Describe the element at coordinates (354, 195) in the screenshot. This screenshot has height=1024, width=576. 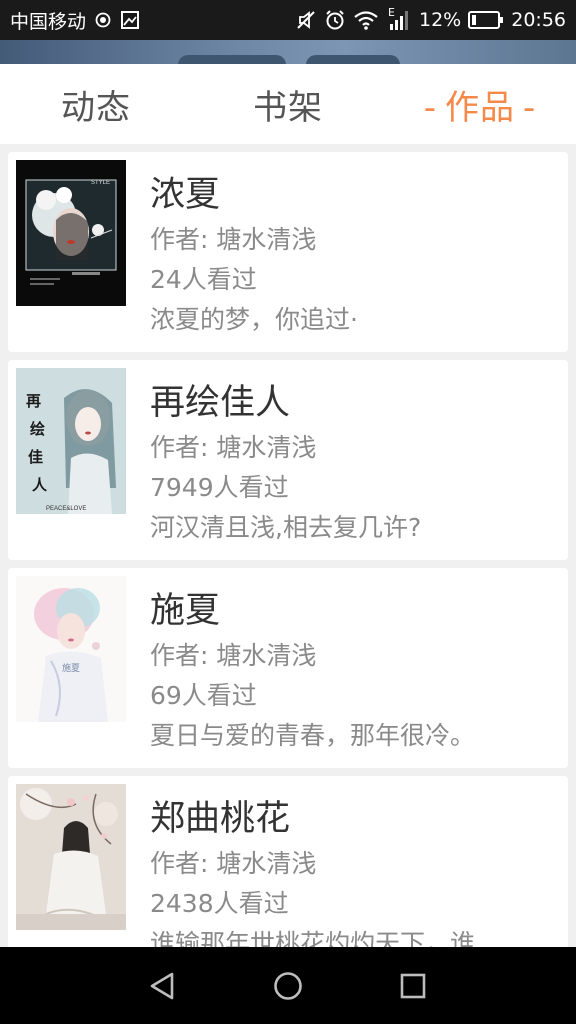
I see `book-title: 浓夏` at that location.